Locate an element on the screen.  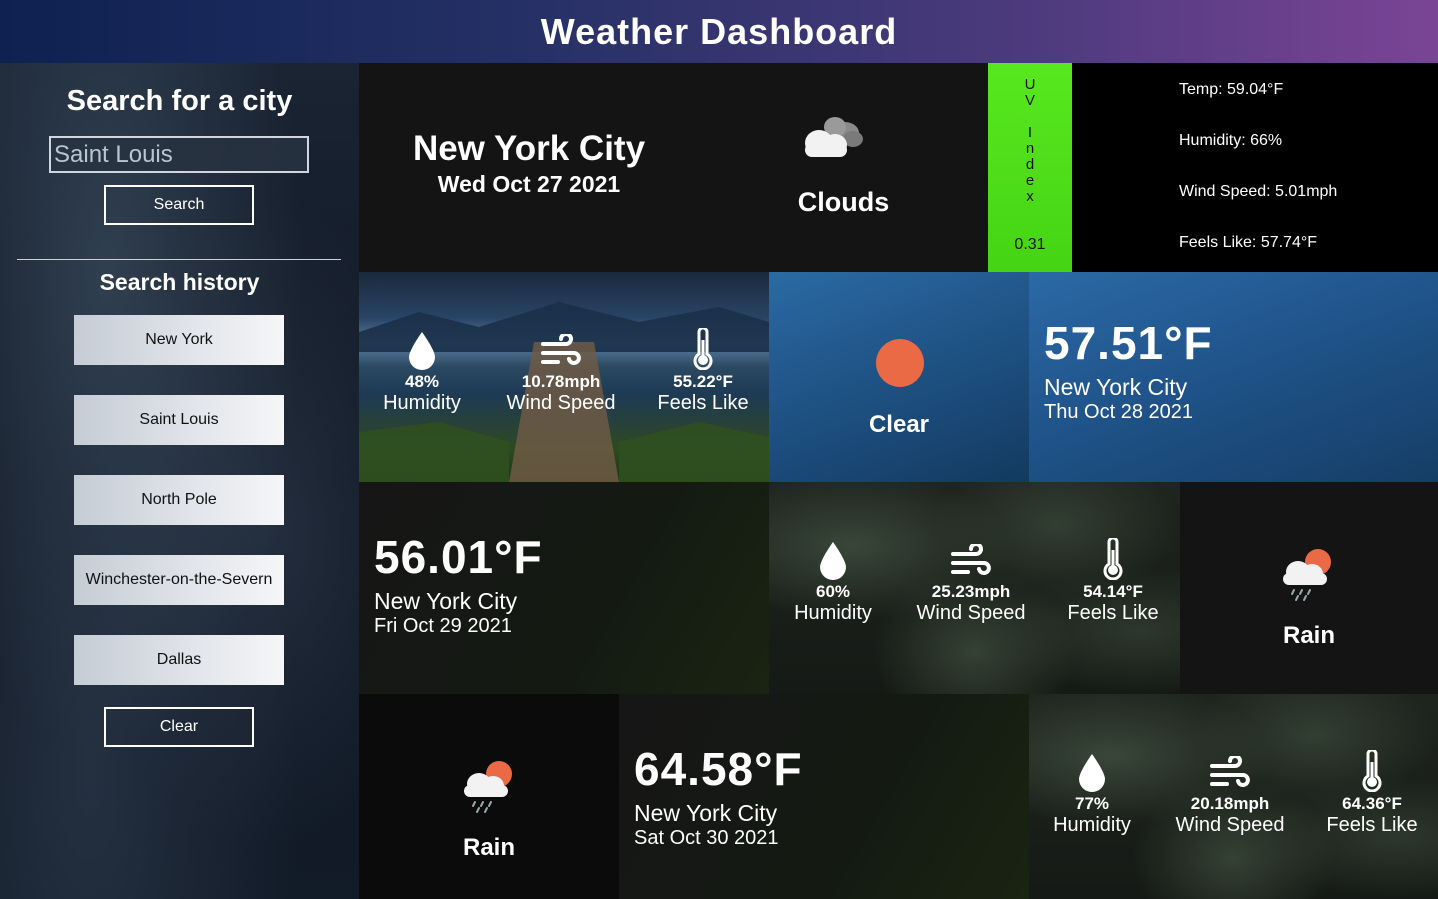
divider is located at coordinates (179, 259).